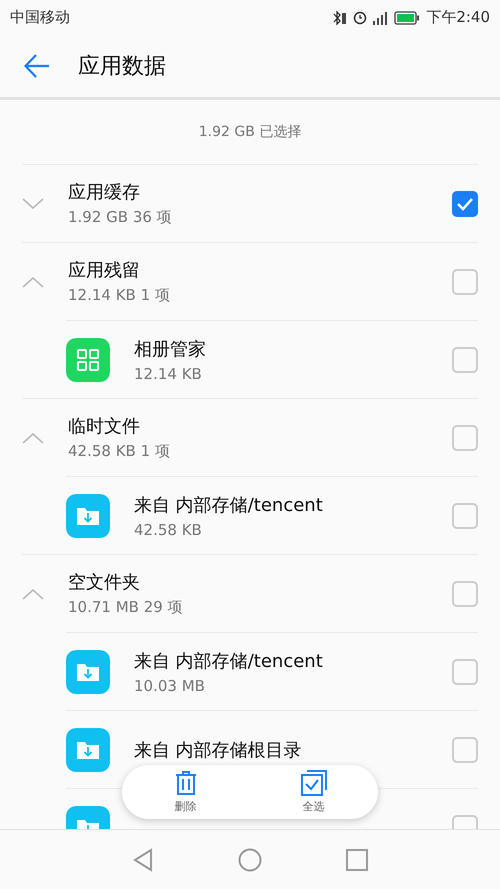  I want to click on group-subtitle: 12.14 KB 1 项, so click(119, 295).